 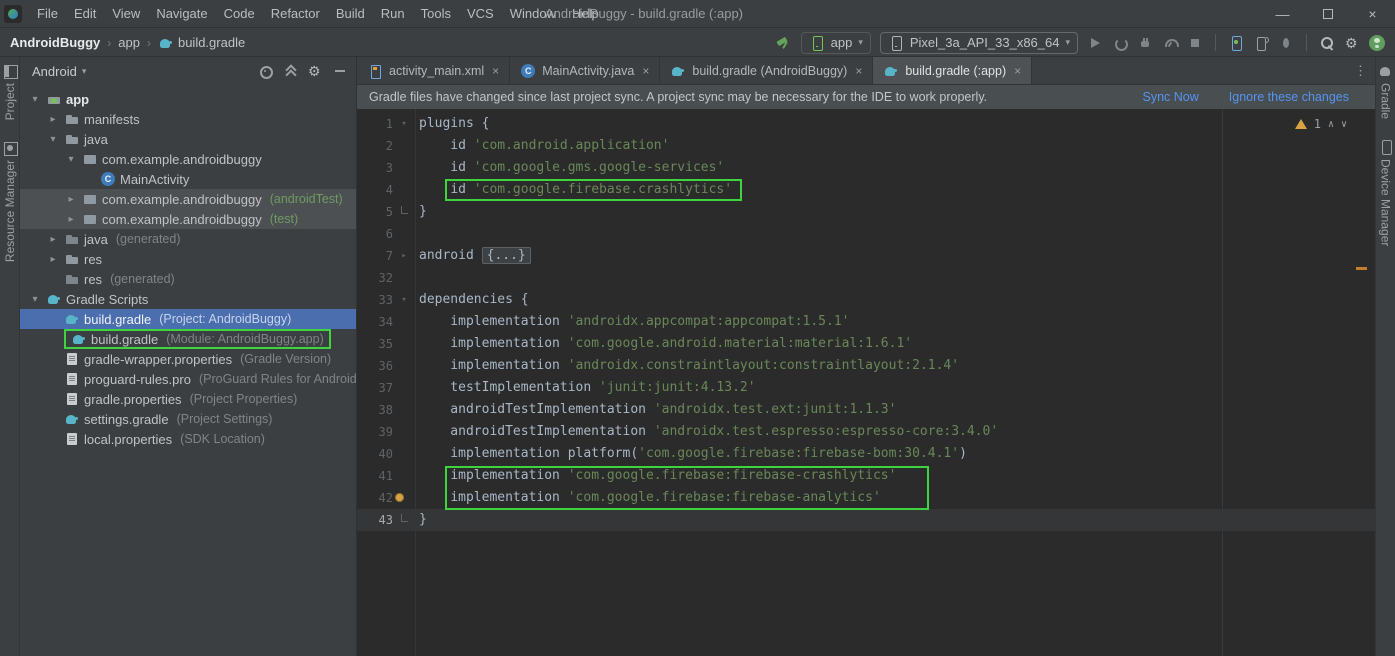 What do you see at coordinates (1377, 42) in the screenshot?
I see `avatar-icon` at bounding box center [1377, 42].